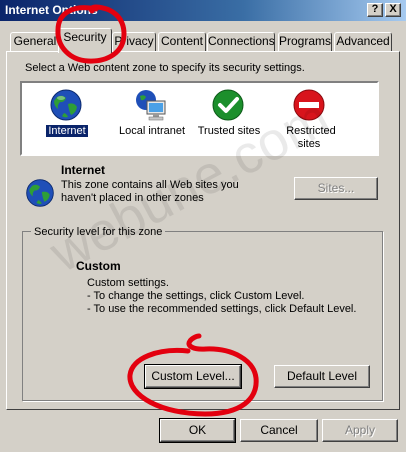 The height and width of the screenshot is (452, 406). What do you see at coordinates (134, 42) in the screenshot?
I see `tab-privacy: Privacy` at bounding box center [134, 42].